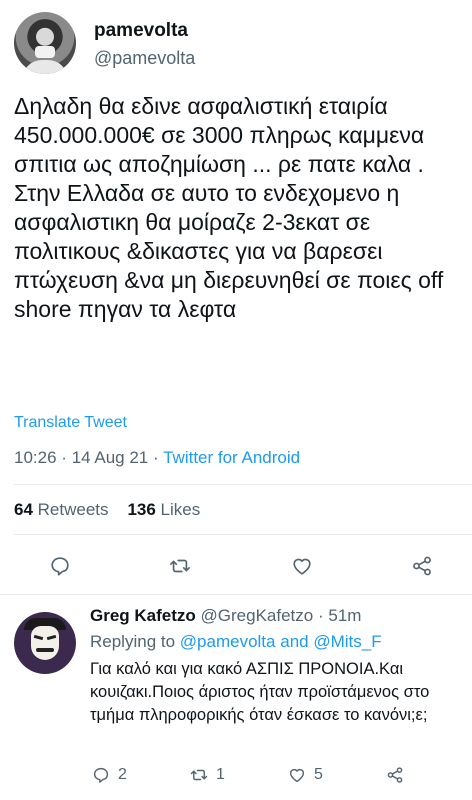  I want to click on tweet-metadata: 10:26 · 14 Aug 21 · Twitter for Android, so click(157, 458).